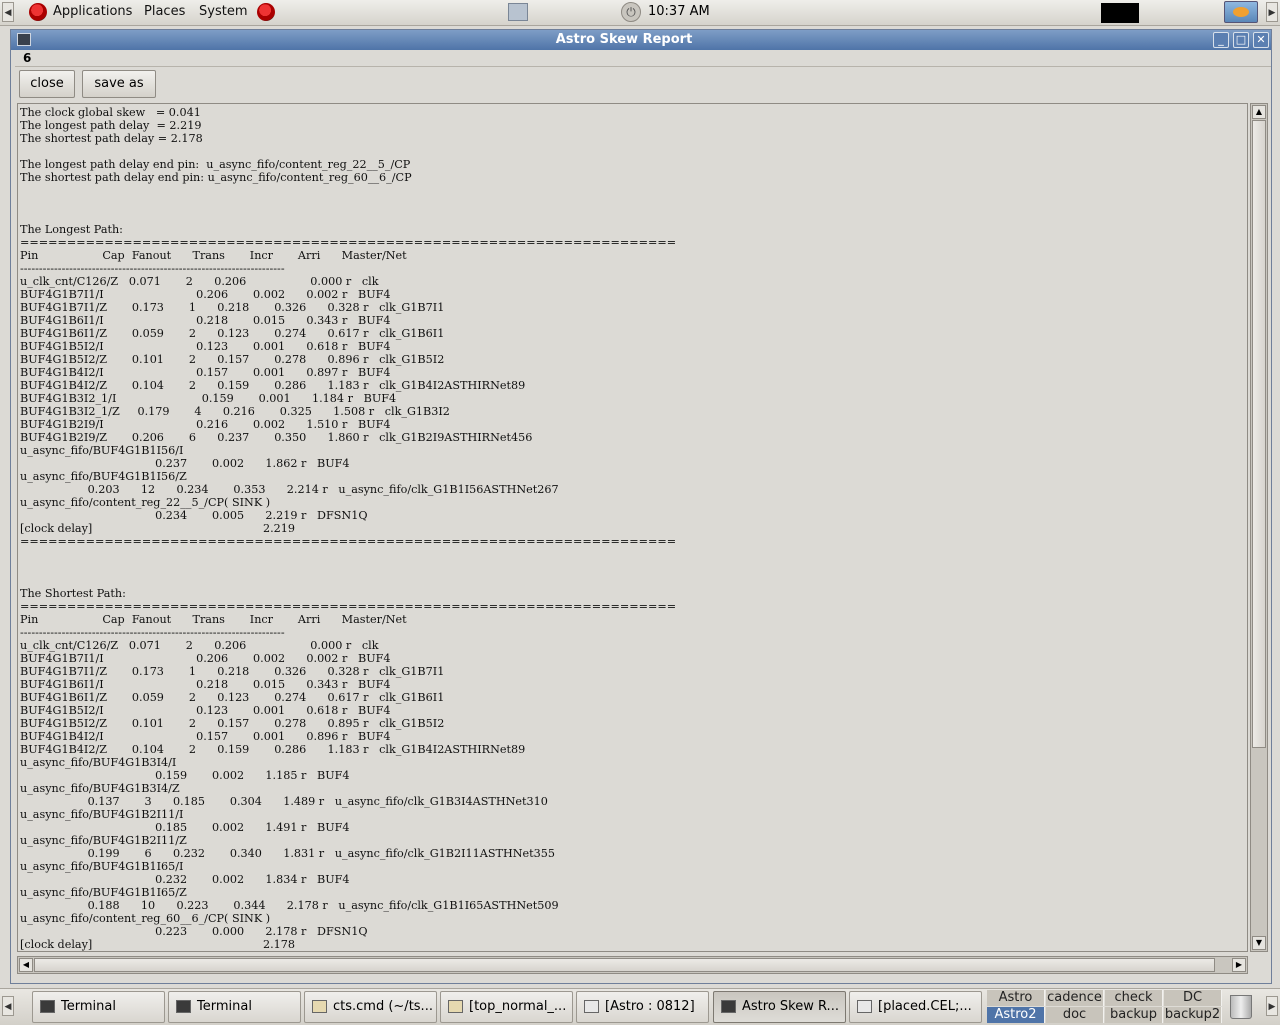 Image resolution: width=1280 pixels, height=1025 pixels. I want to click on system-menu: System, so click(223, 11).